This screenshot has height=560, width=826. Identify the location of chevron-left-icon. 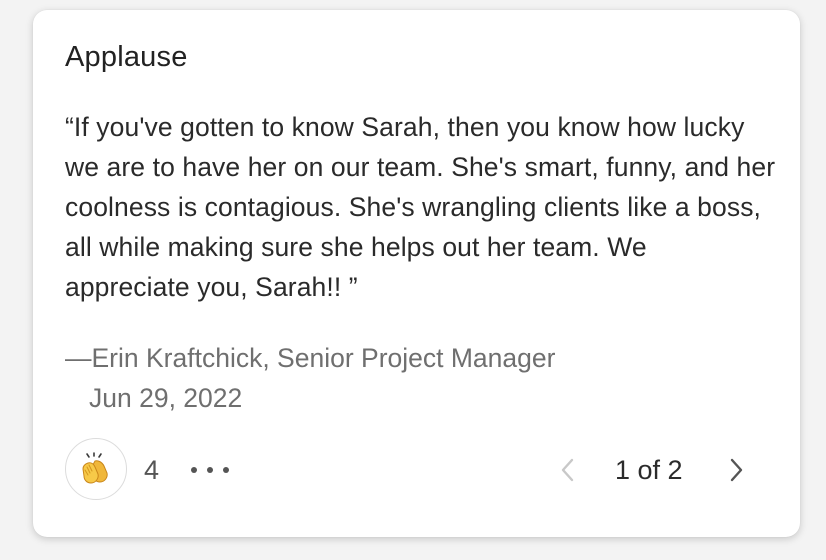
(567, 470).